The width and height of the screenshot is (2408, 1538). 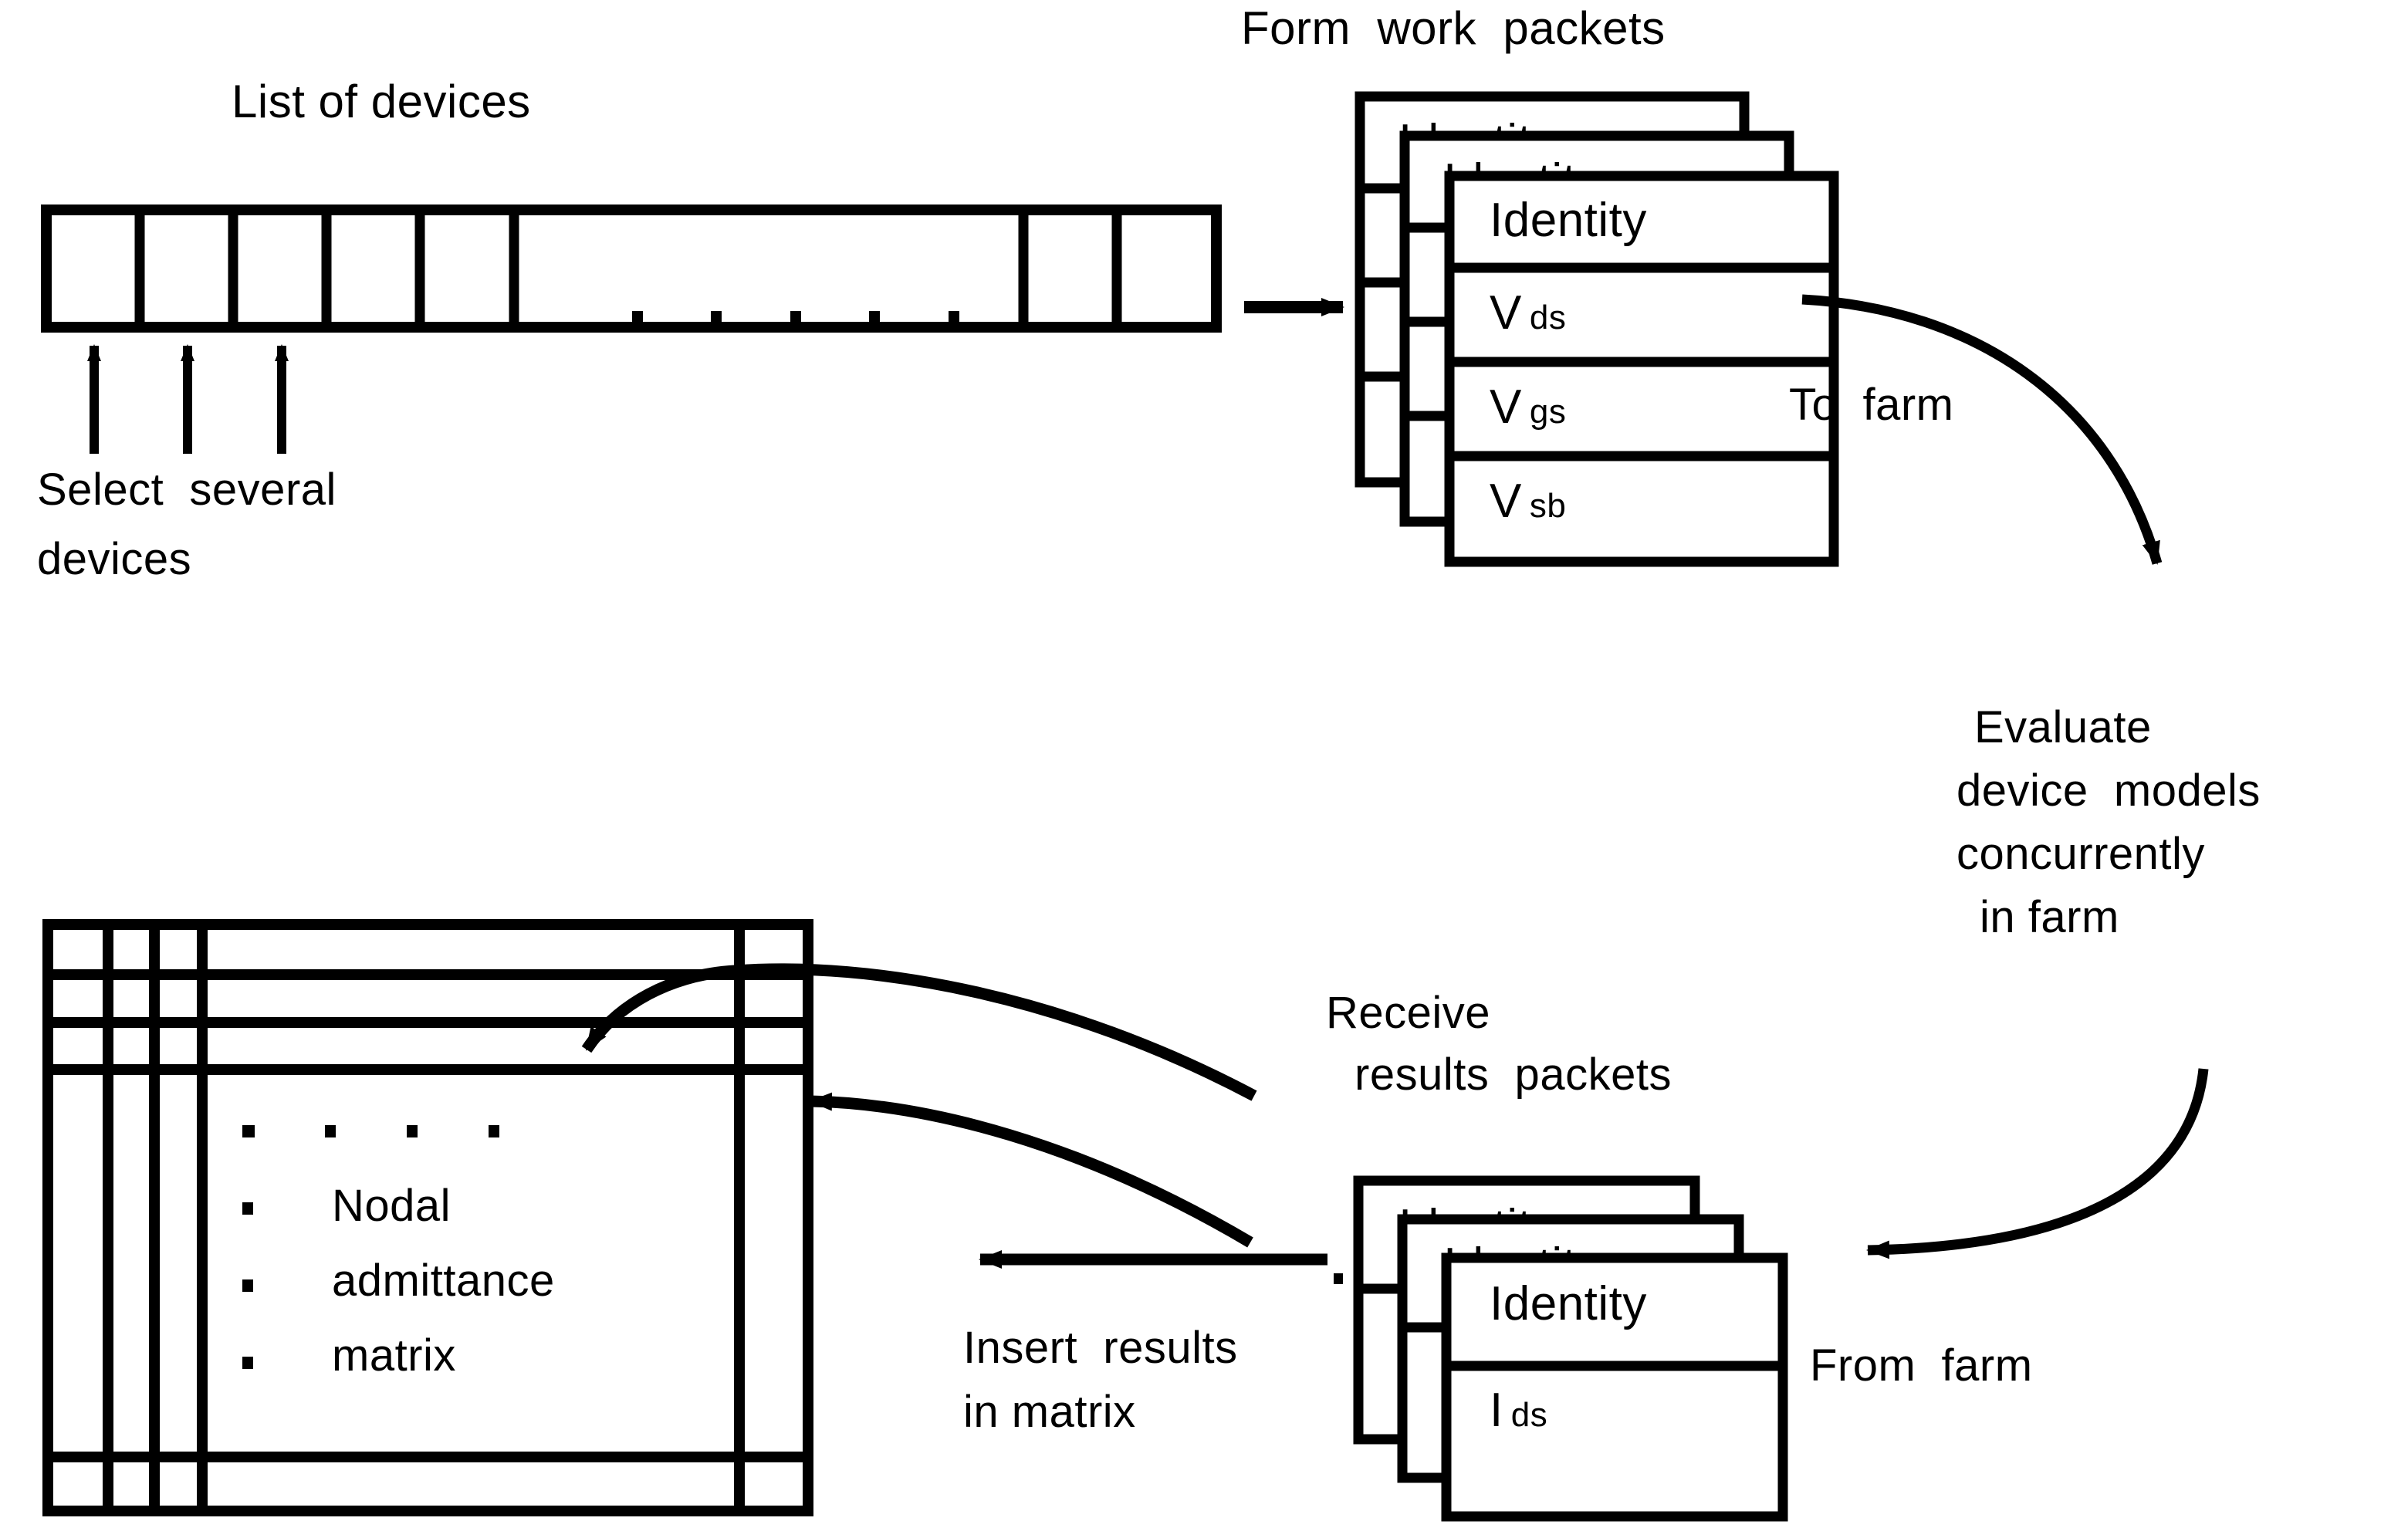 I want to click on results-packet-row-ids-base: I, so click(x=1496, y=1410).